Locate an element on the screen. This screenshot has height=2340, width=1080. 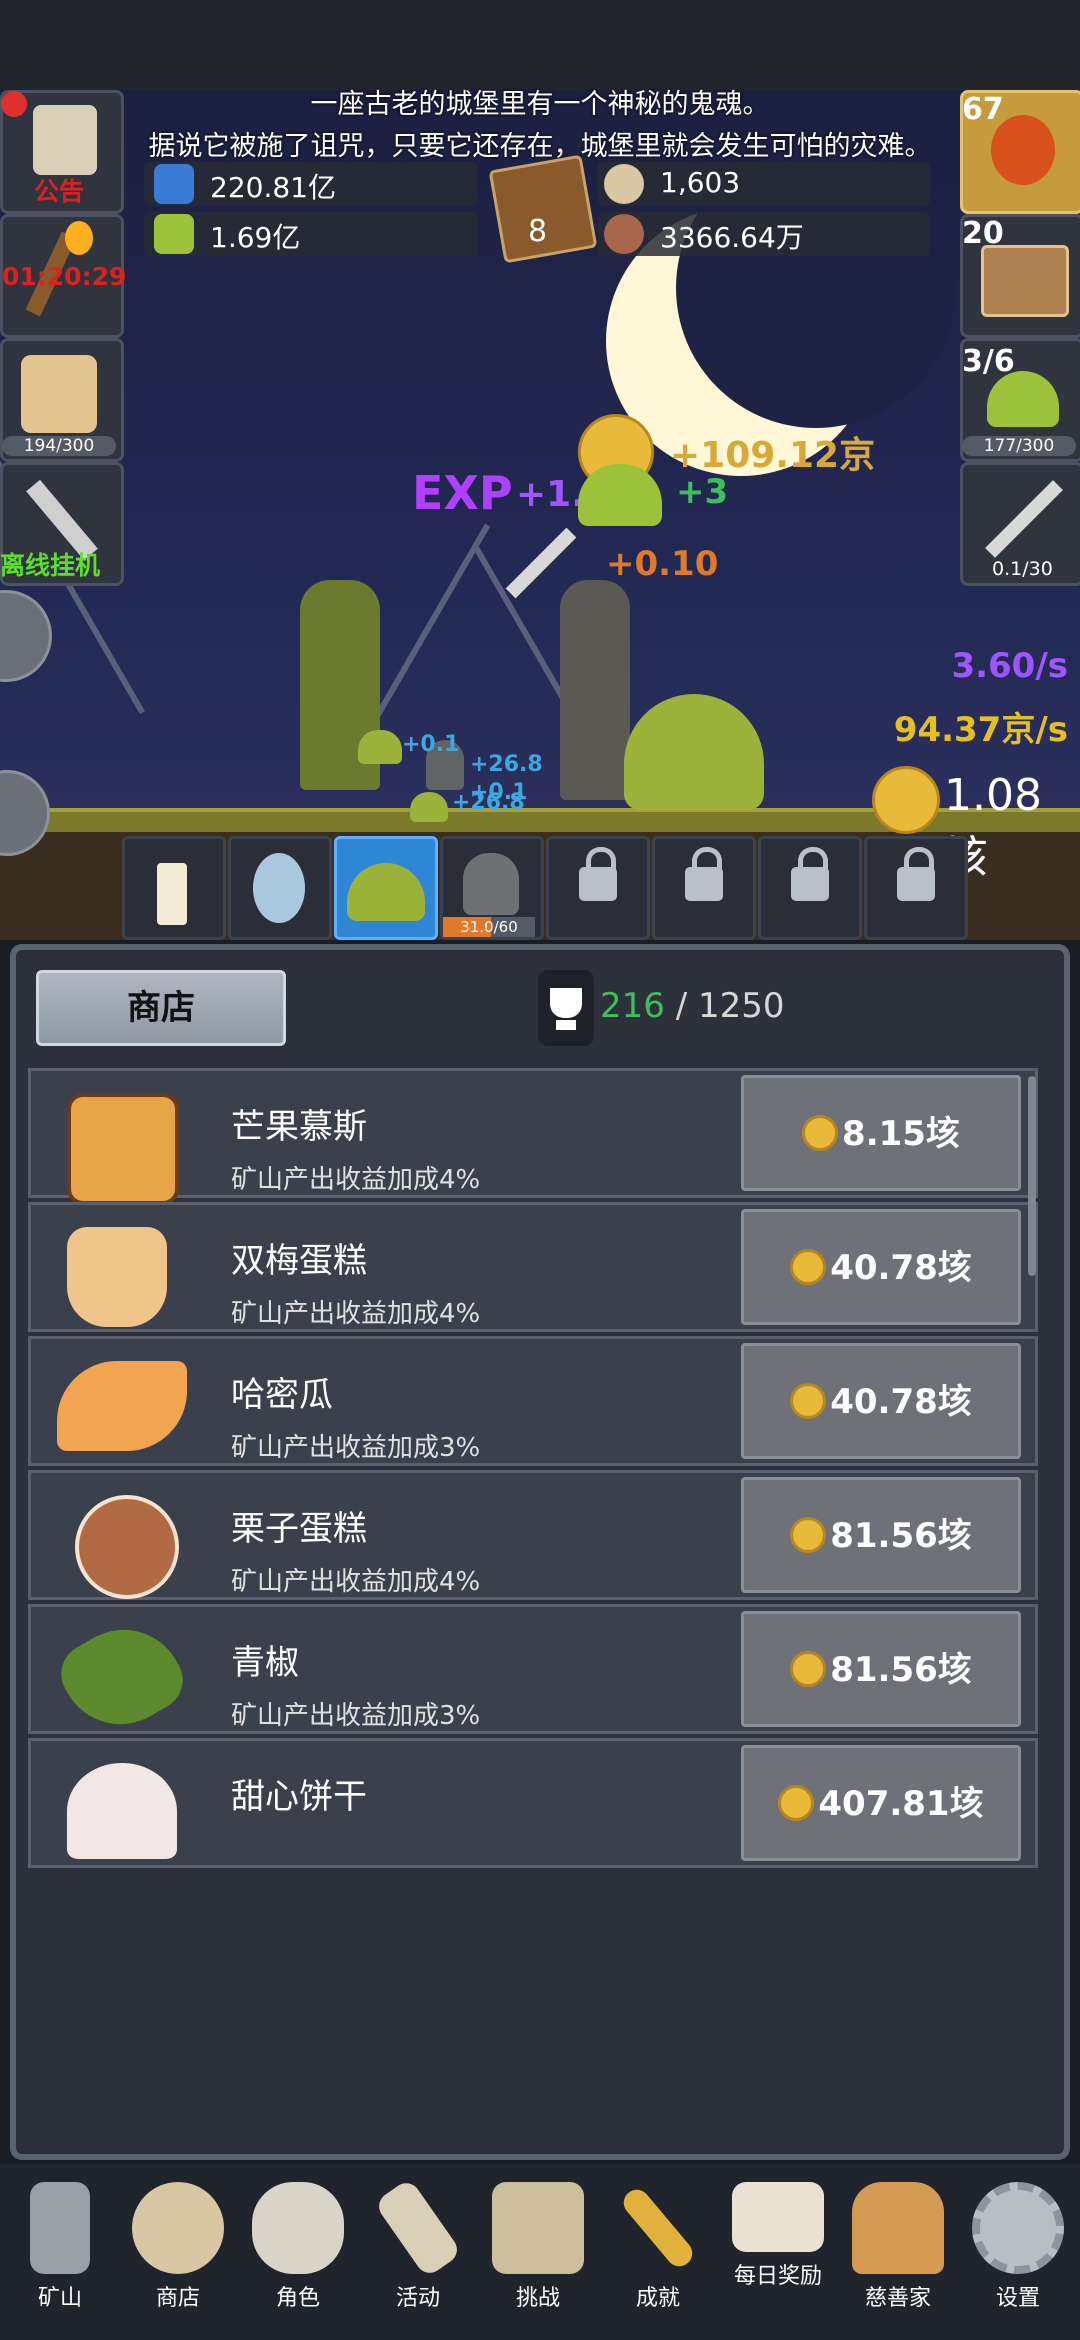
speed-button is located at coordinates (26, 636).